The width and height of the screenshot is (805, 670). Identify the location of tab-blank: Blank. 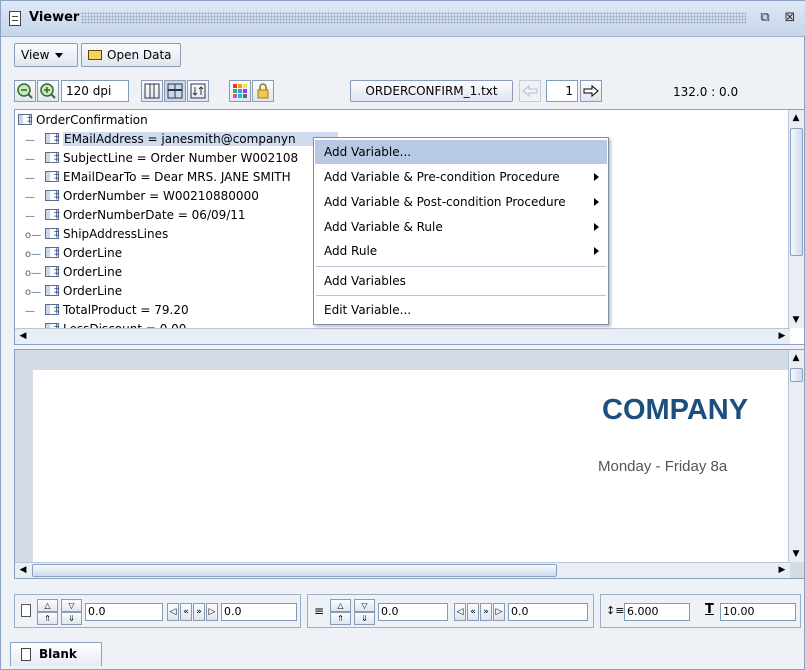
(56, 654).